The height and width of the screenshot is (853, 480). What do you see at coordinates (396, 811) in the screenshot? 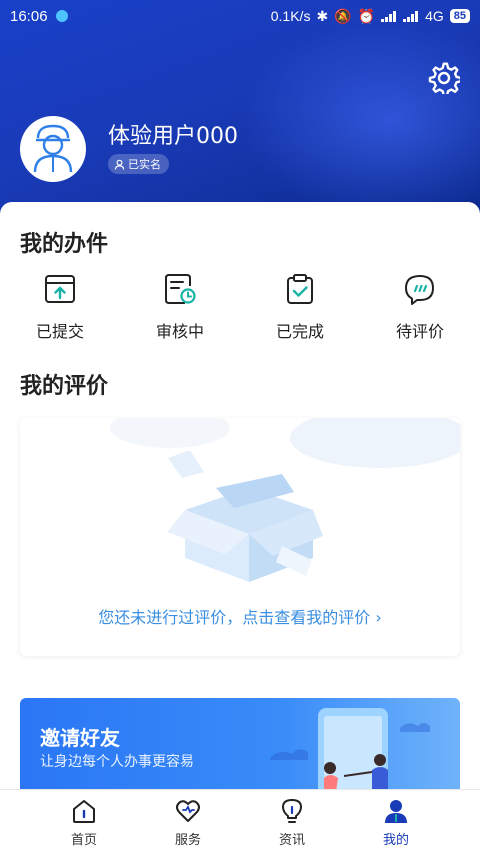
I see `user-icon` at bounding box center [396, 811].